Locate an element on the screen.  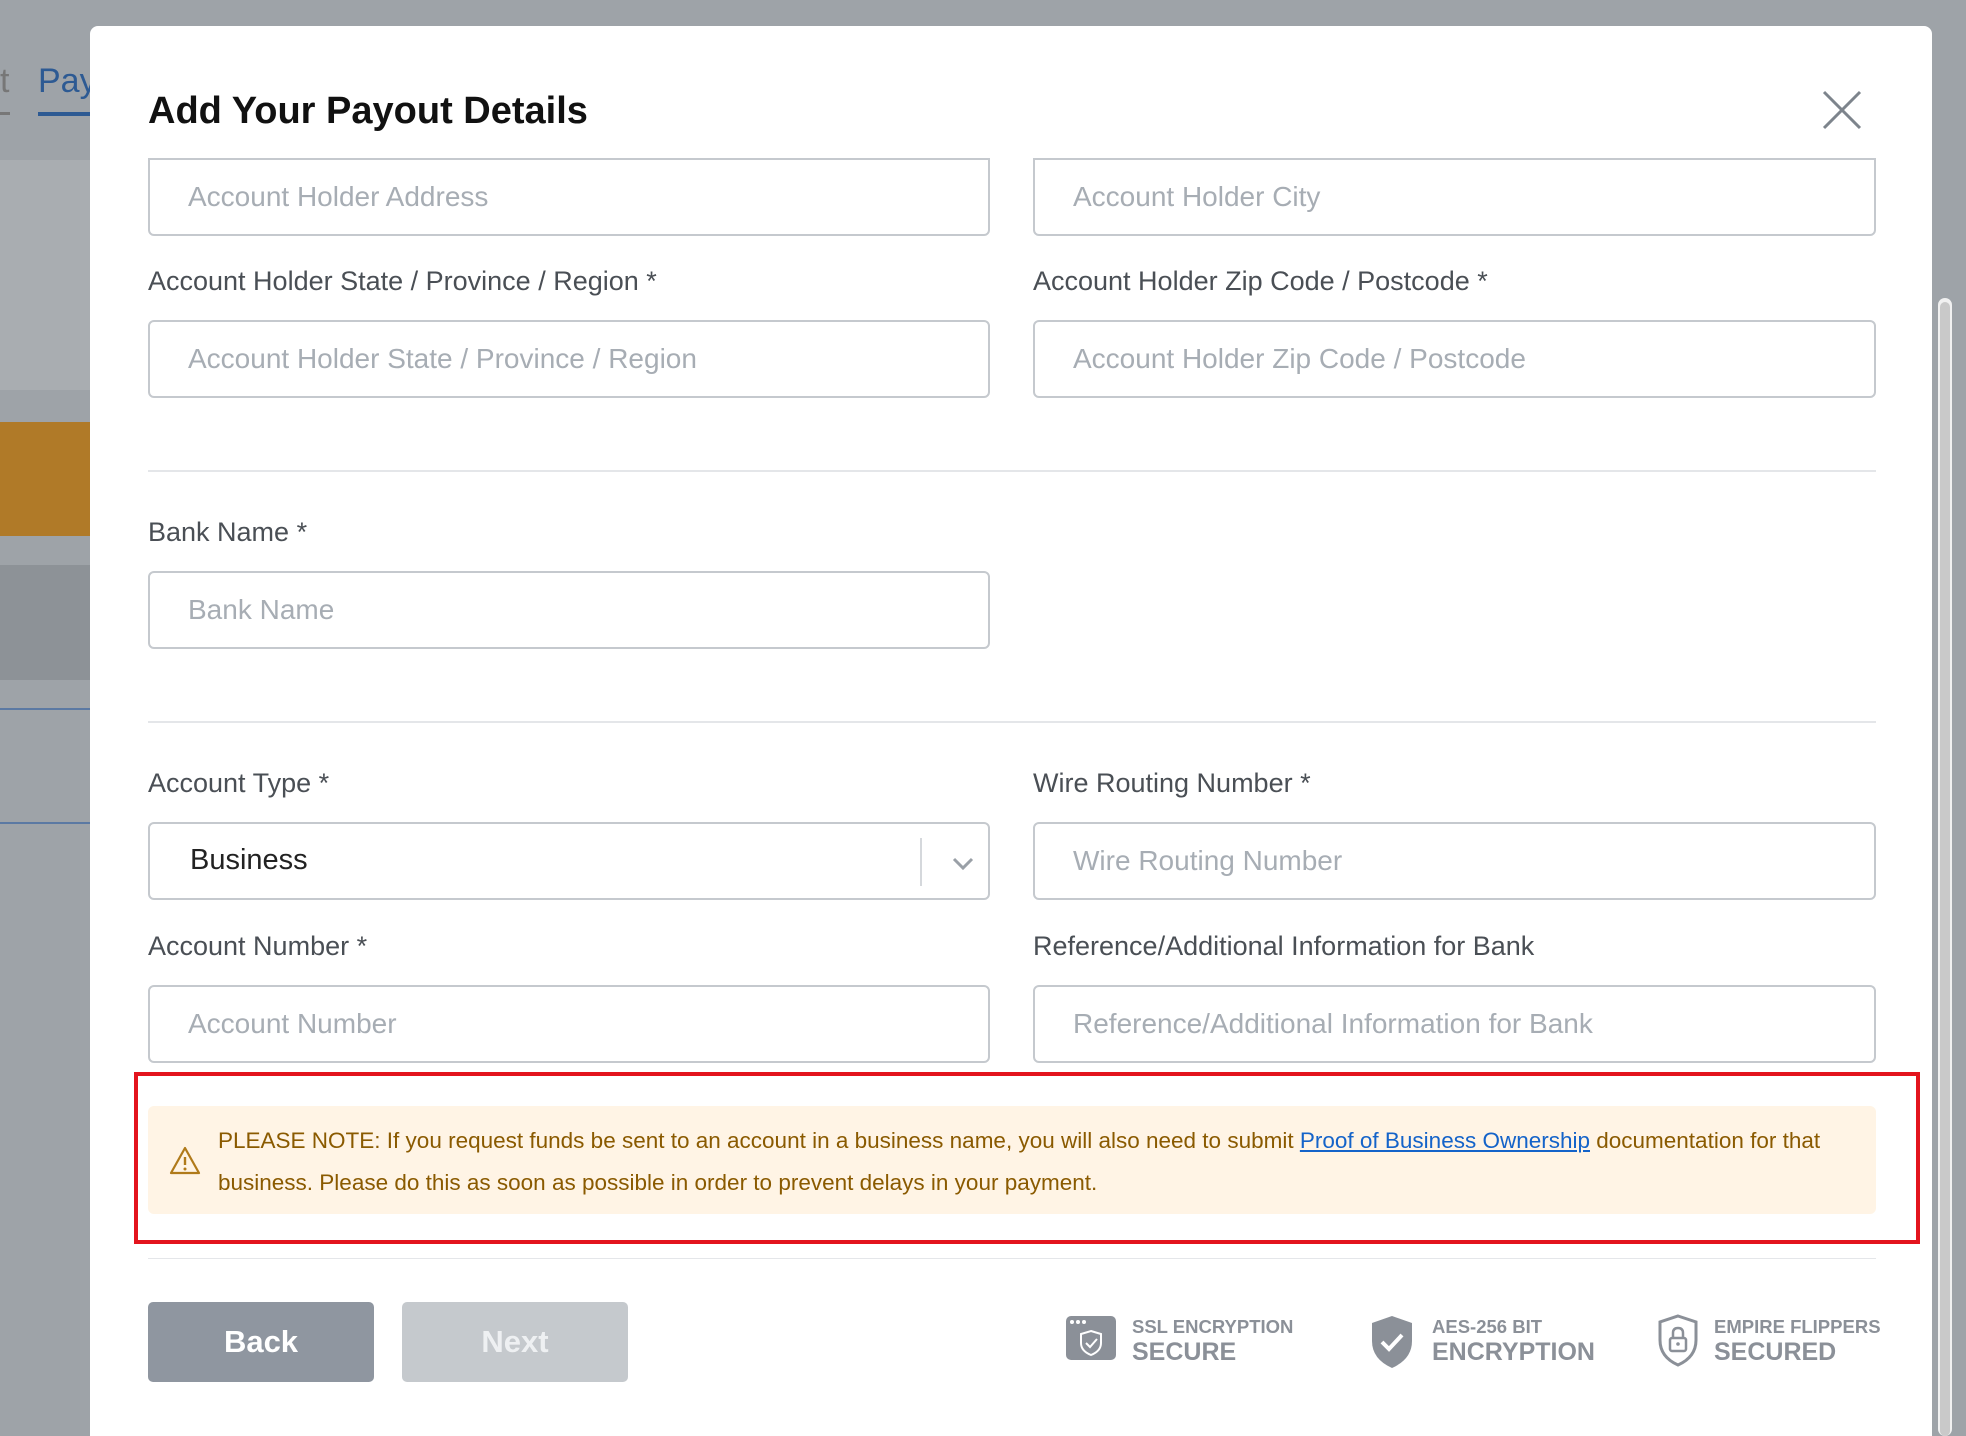
wire-routing-number-input is located at coordinates (1454, 861).